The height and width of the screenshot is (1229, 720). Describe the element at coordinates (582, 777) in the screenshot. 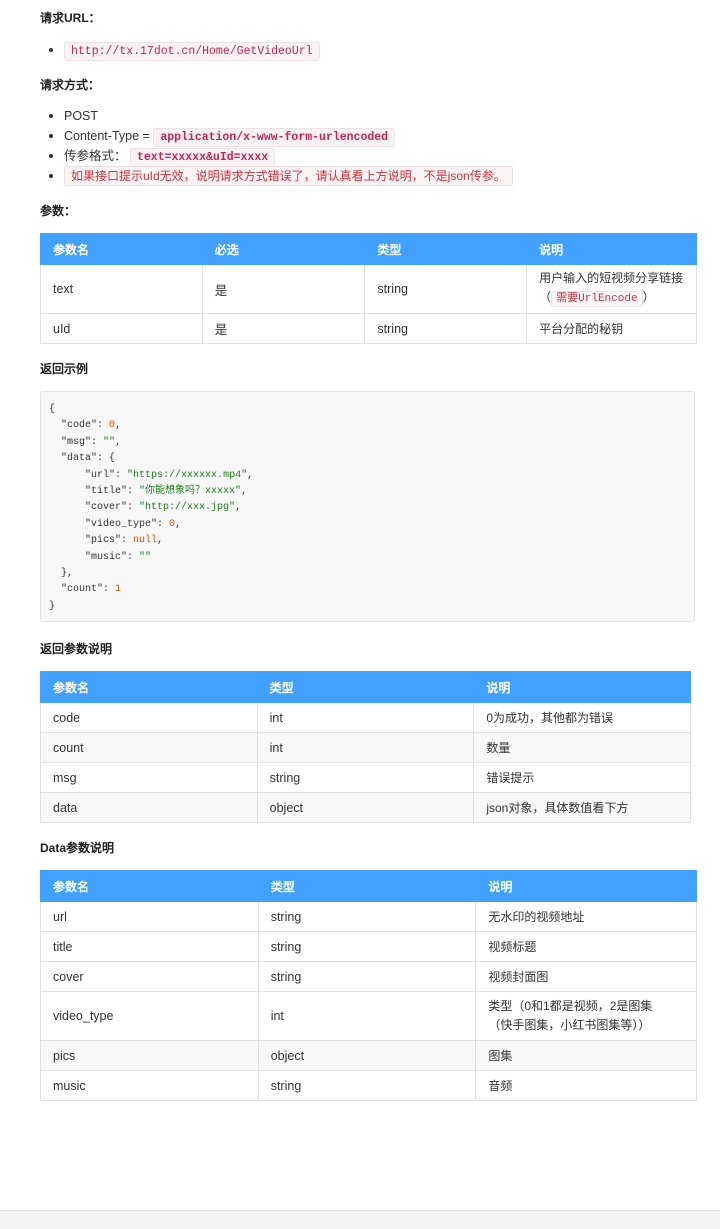

I see `return-desc: 错误提示` at that location.